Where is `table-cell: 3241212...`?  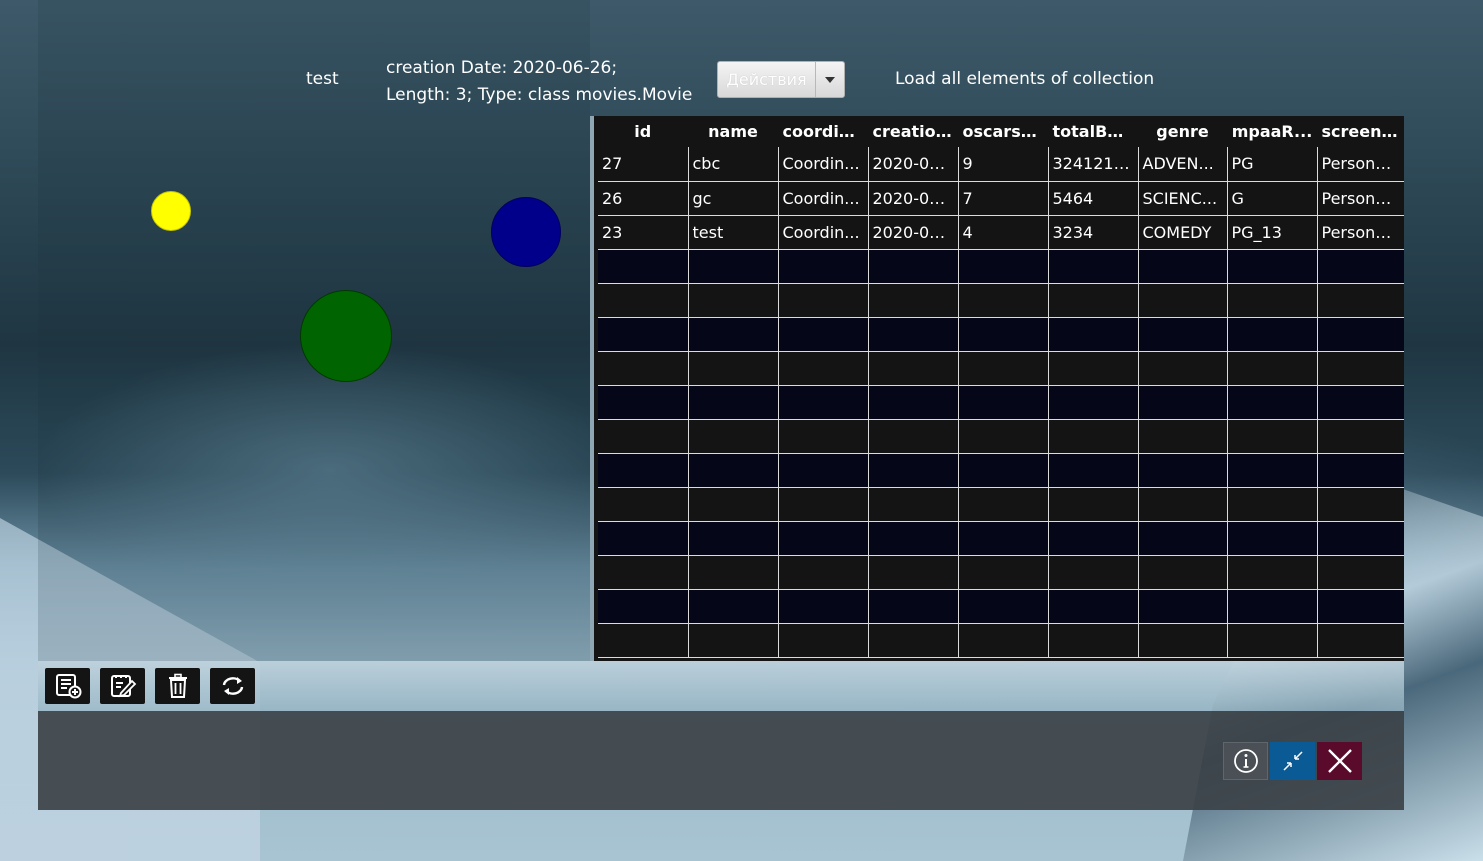
table-cell: 3241212... is located at coordinates (1093, 164).